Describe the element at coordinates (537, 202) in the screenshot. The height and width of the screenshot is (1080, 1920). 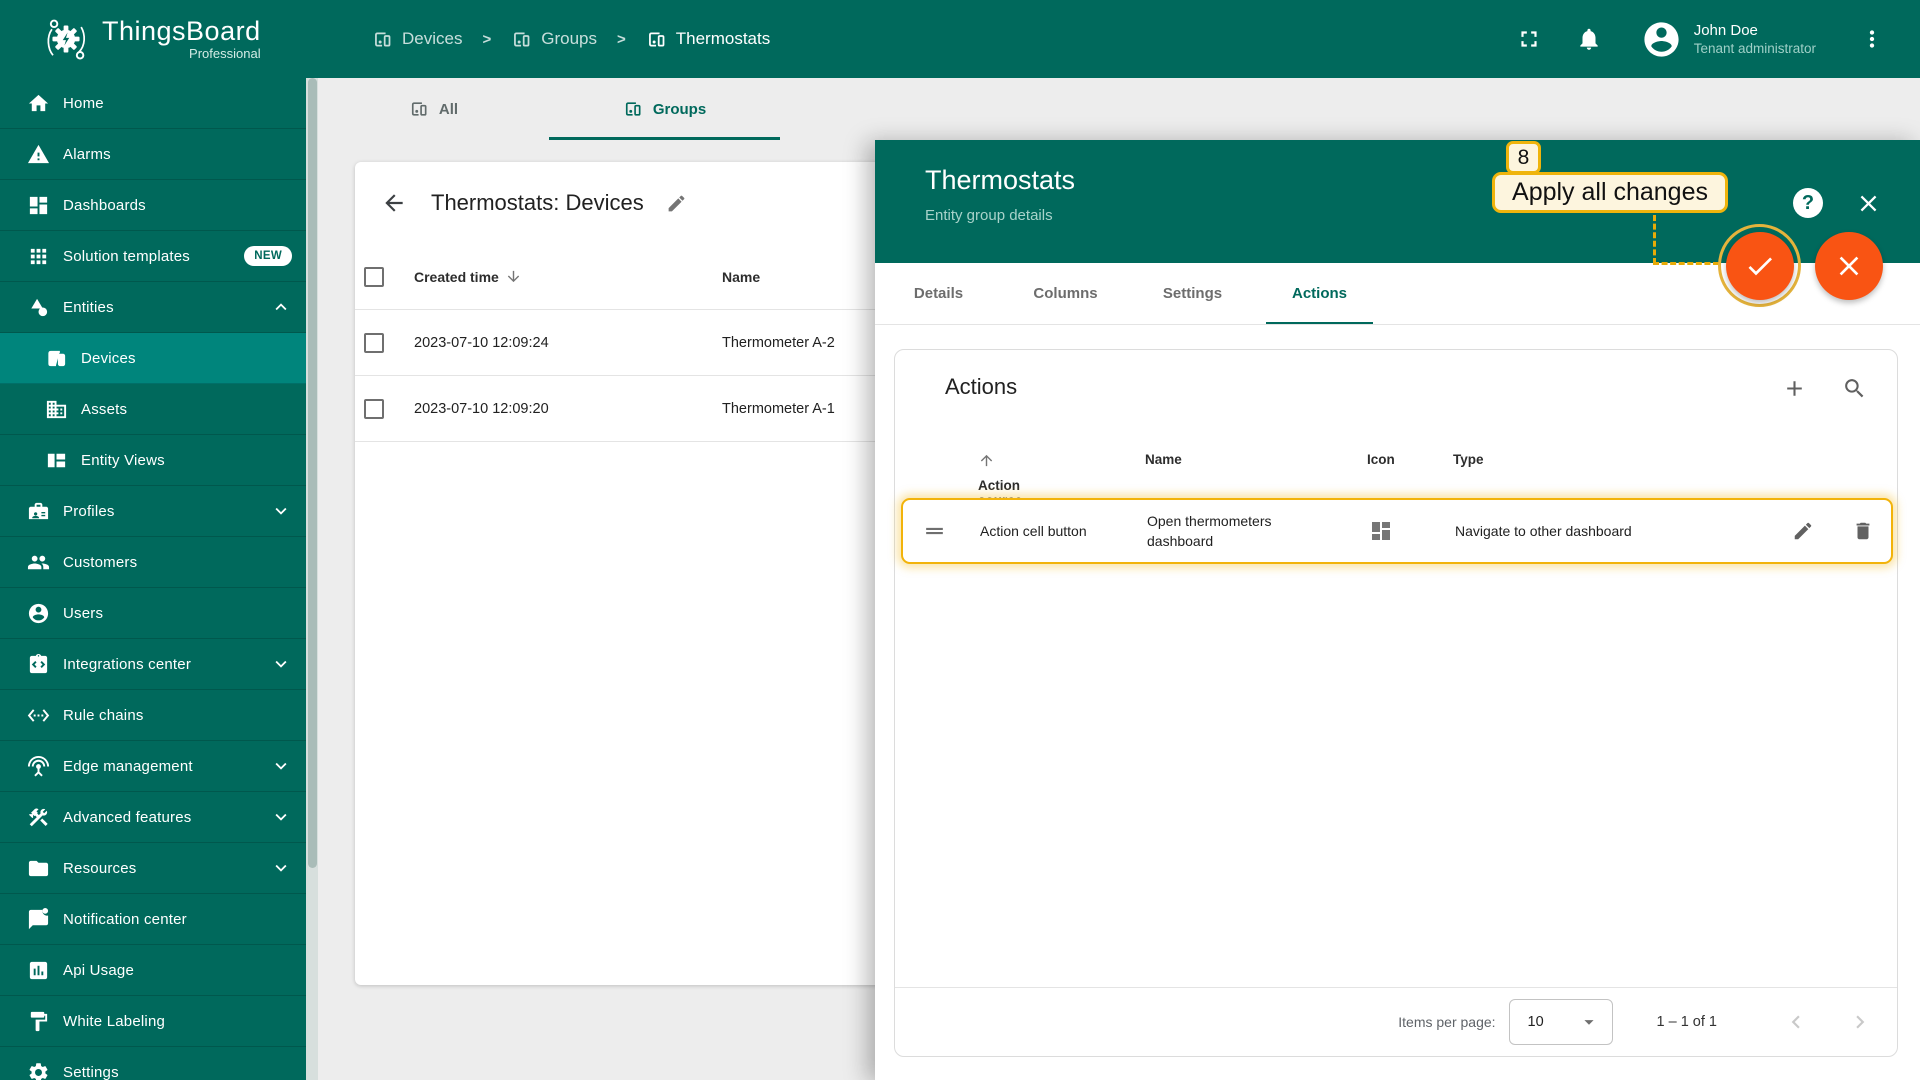
I see `group-card-title: Thermostats: Devices` at that location.